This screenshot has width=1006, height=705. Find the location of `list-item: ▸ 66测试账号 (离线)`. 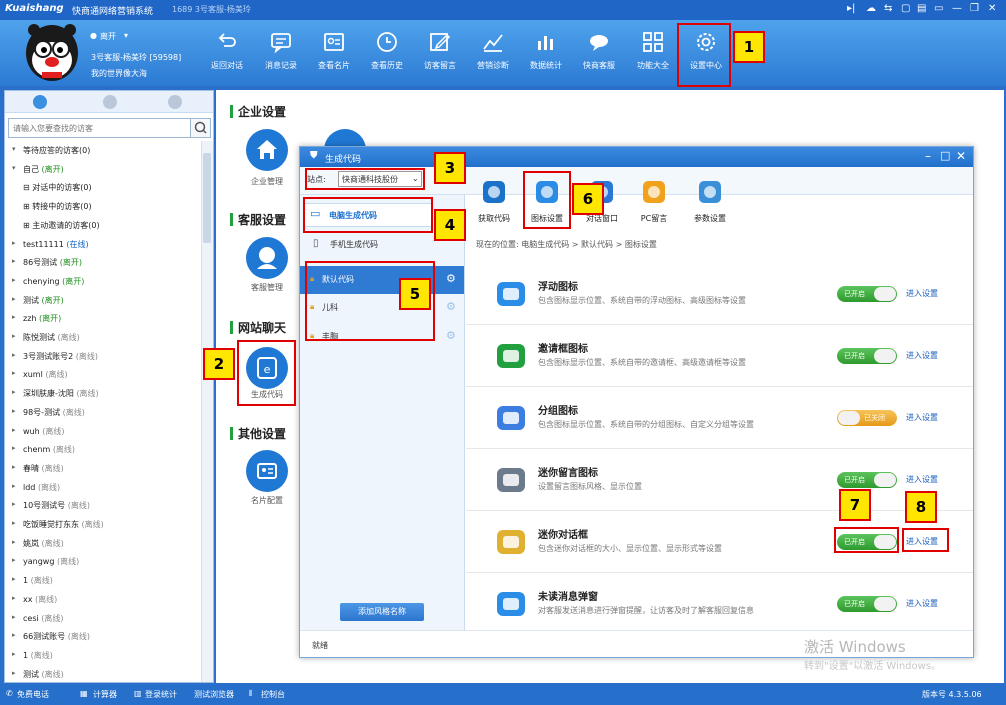

list-item: ▸ 66测试账号 (离线) is located at coordinates (103, 636).